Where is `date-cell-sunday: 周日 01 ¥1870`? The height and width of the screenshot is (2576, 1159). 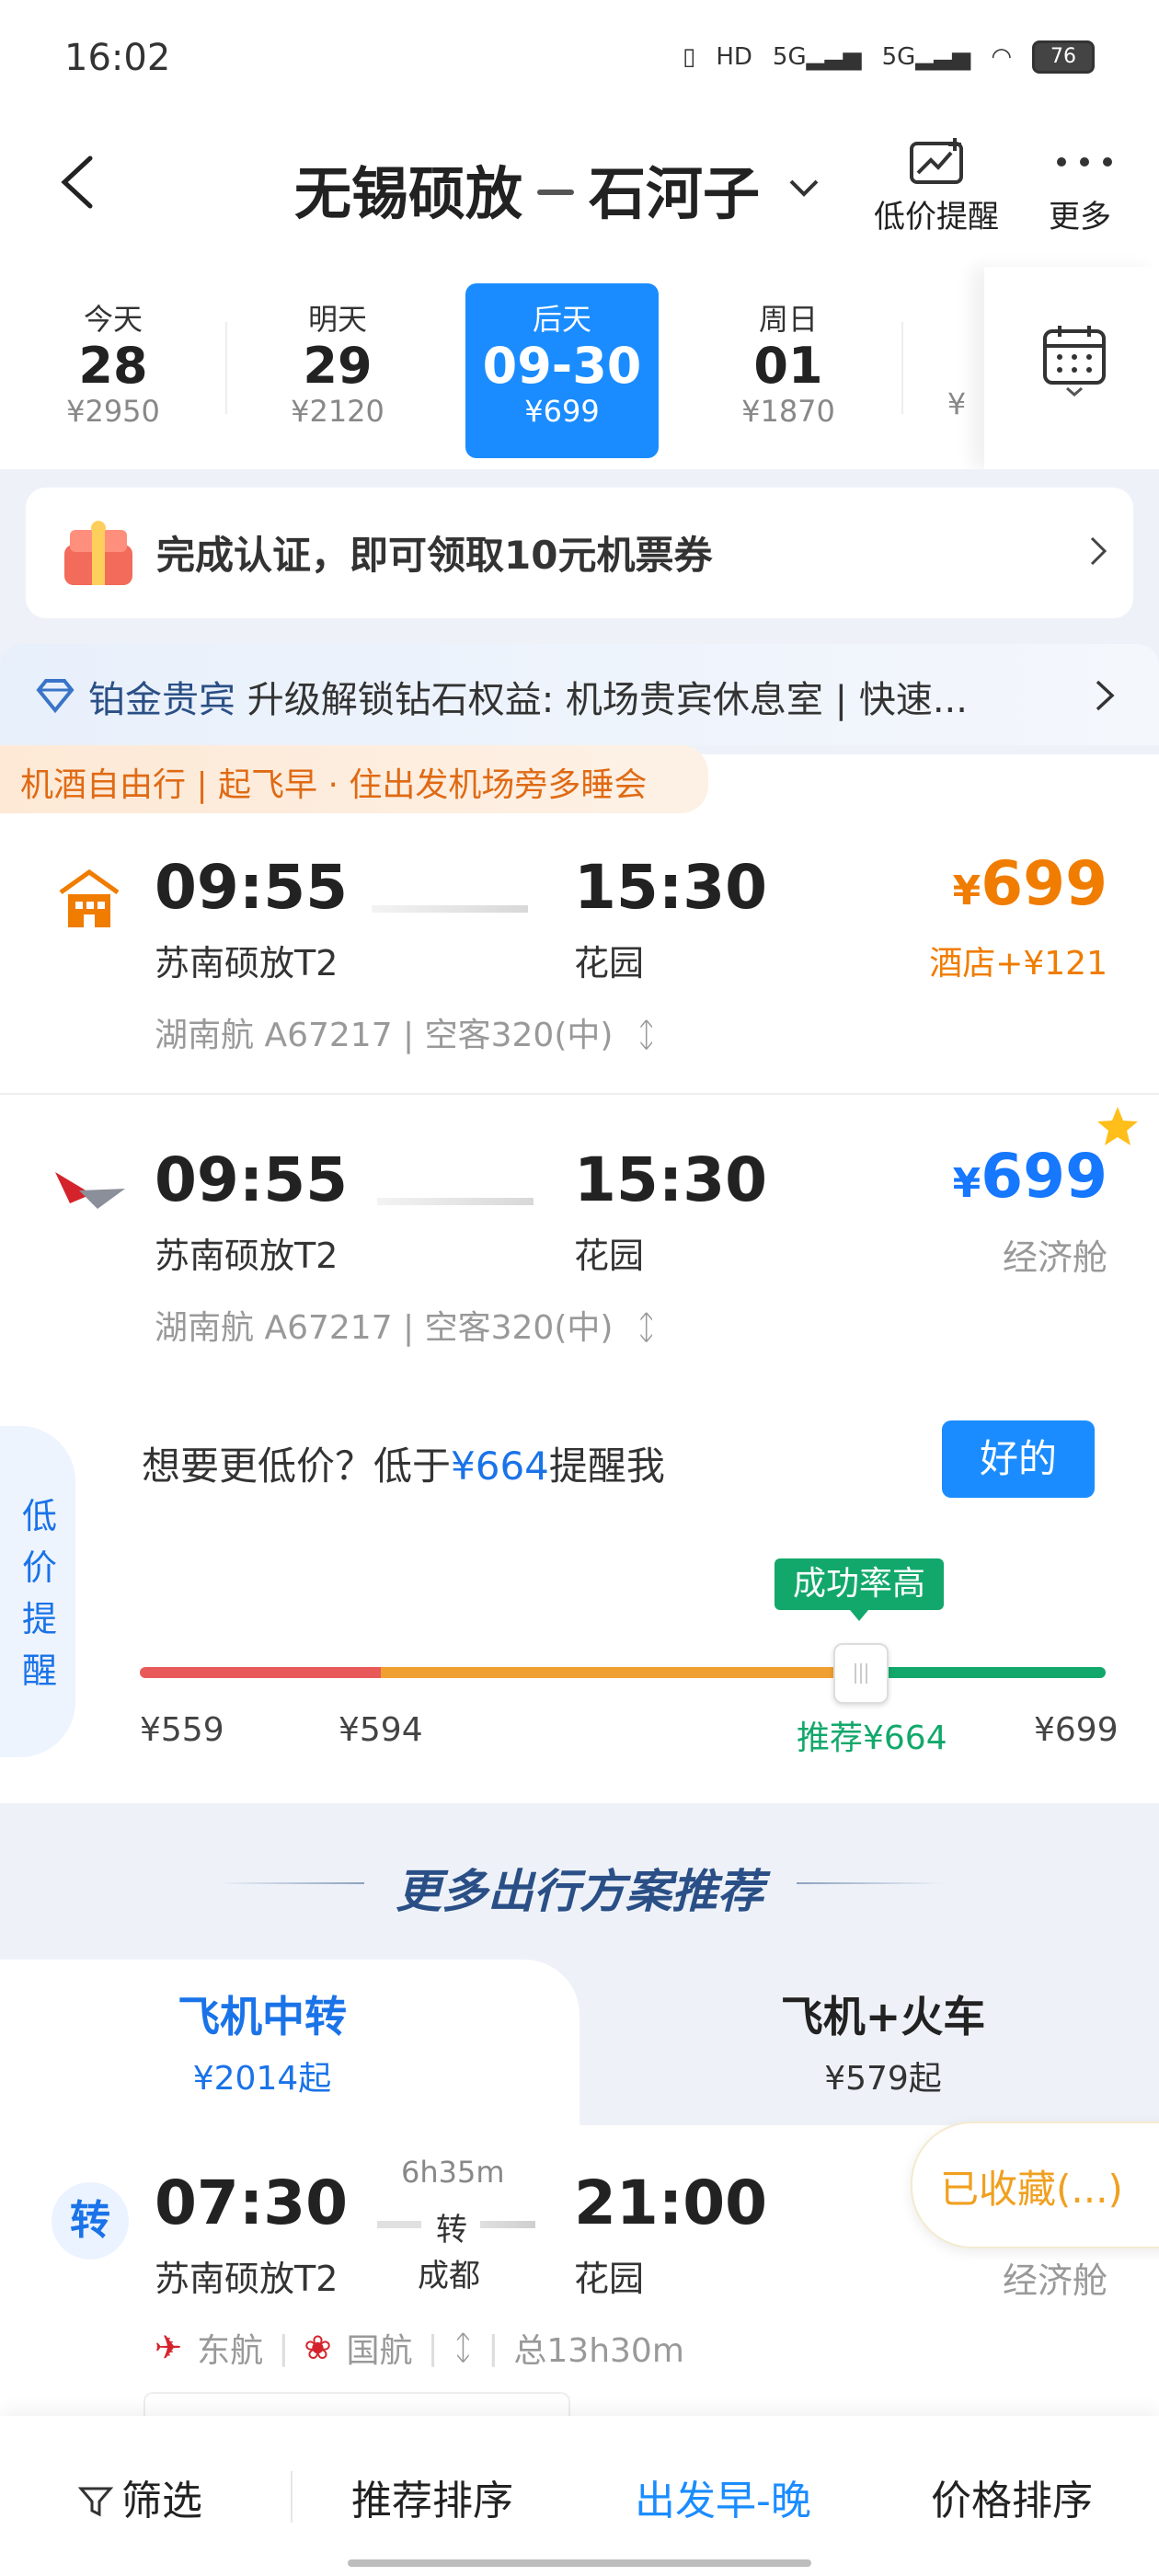 date-cell-sunday: 周日 01 ¥1870 is located at coordinates (788, 370).